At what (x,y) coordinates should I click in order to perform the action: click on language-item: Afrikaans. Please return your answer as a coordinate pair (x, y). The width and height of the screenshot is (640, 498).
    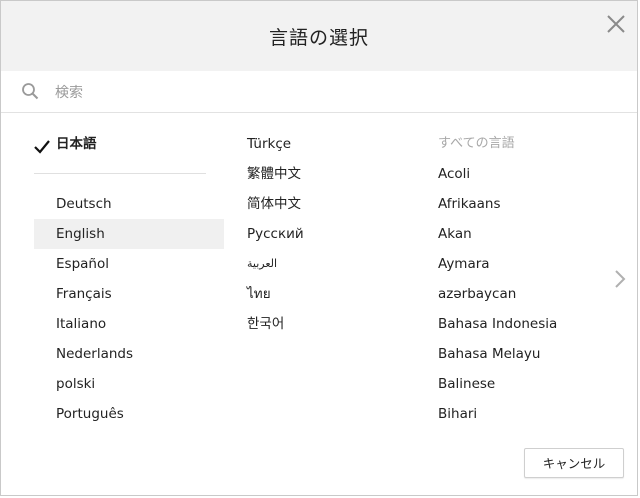
    Looking at the image, I should click on (528, 204).